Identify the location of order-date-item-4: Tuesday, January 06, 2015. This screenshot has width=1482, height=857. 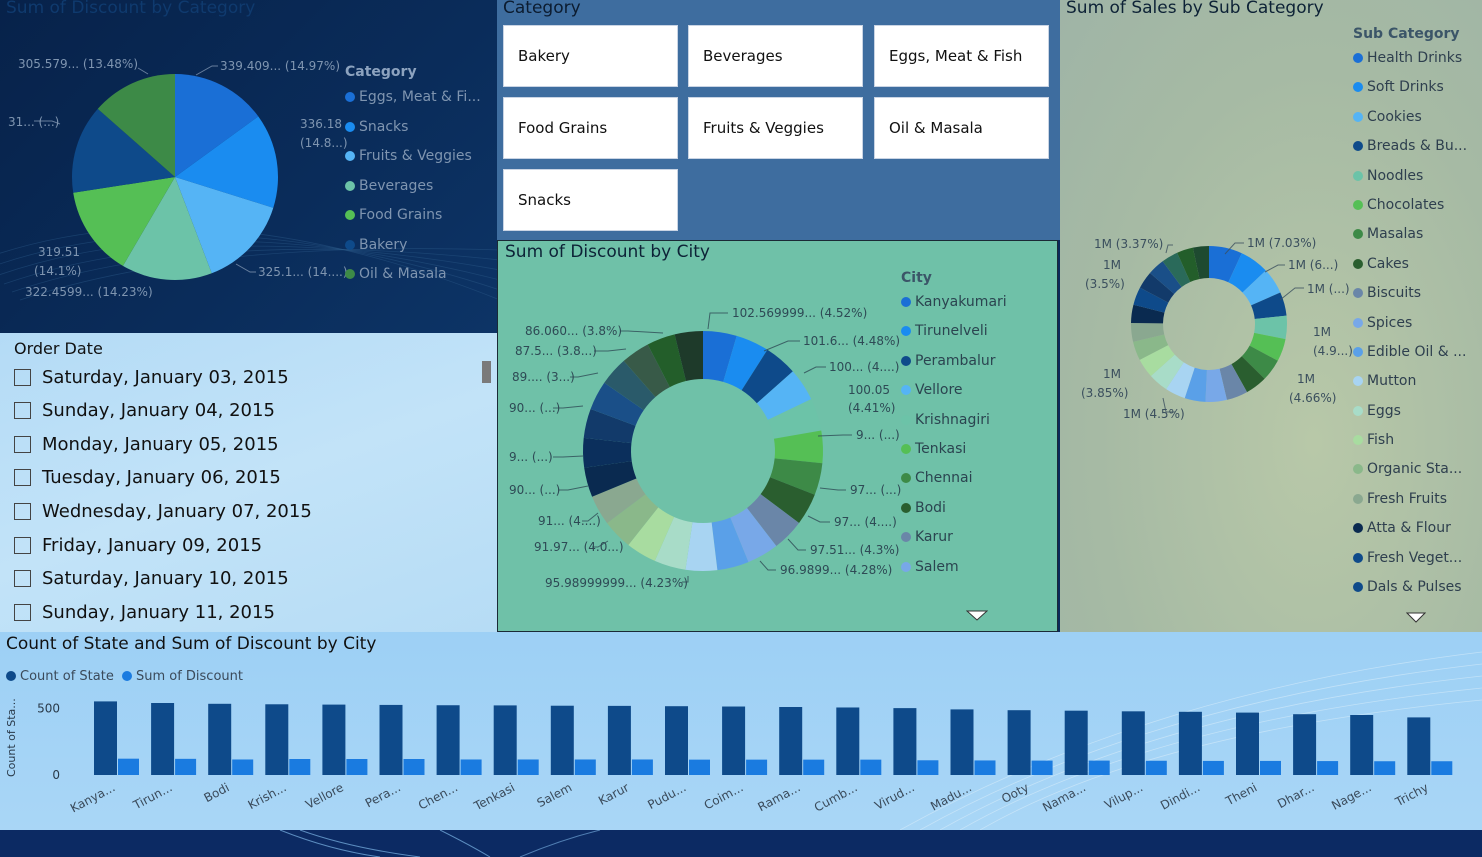
(147, 478).